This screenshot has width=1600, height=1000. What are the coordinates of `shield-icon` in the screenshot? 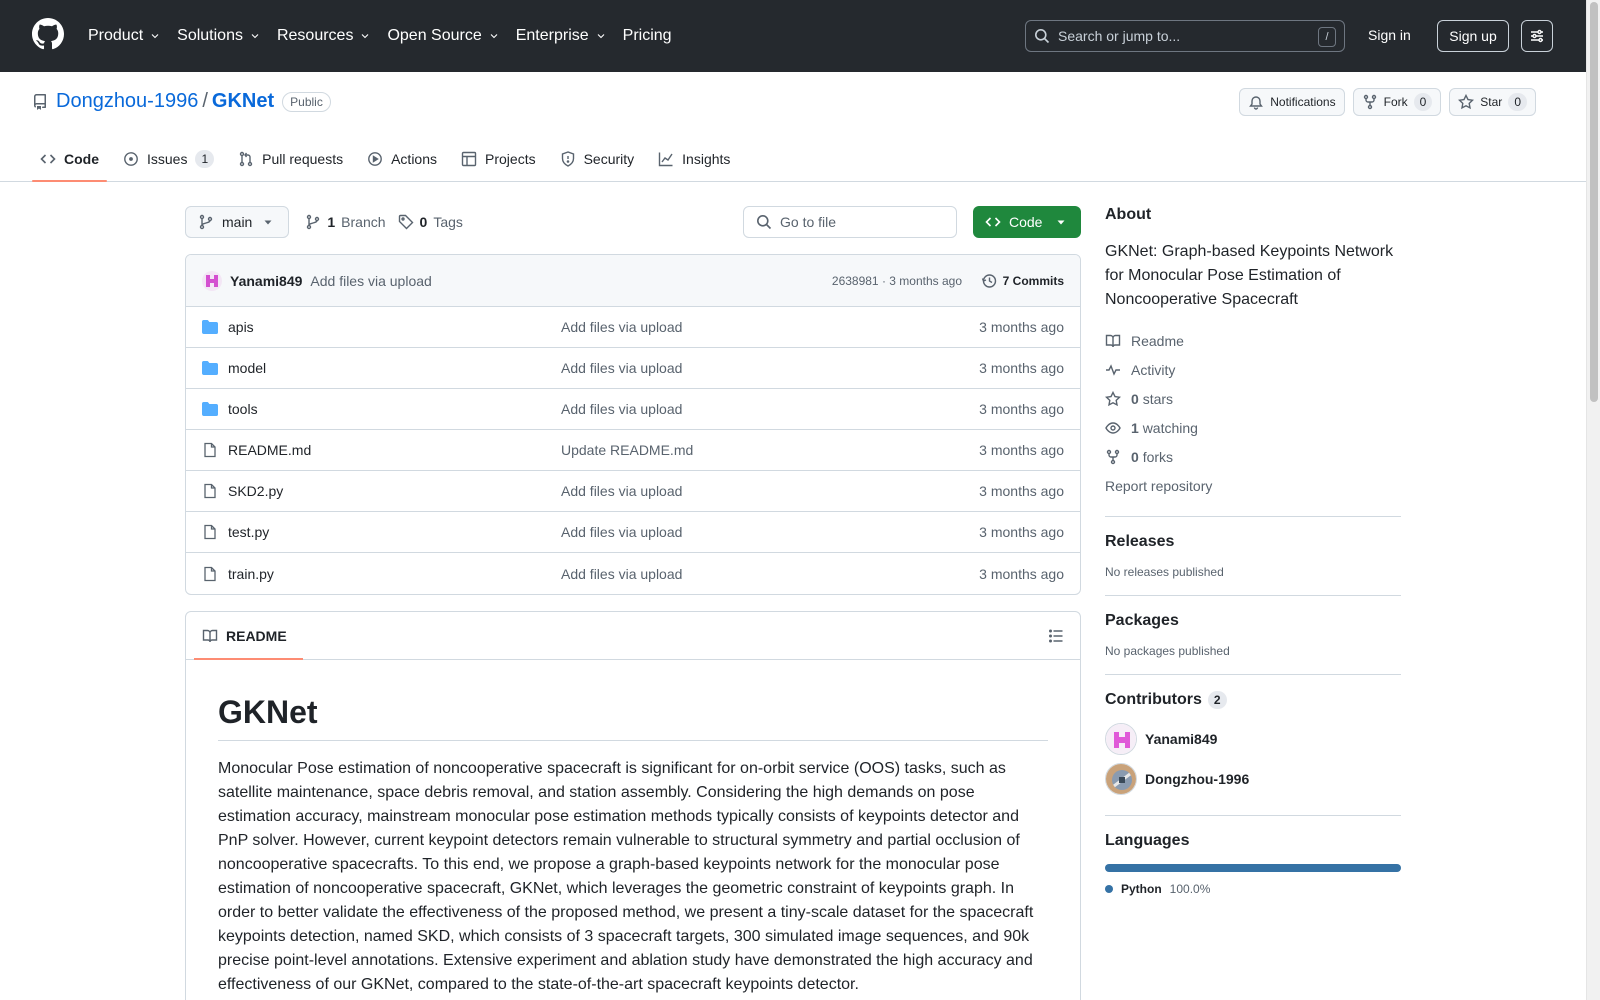 It's located at (568, 159).